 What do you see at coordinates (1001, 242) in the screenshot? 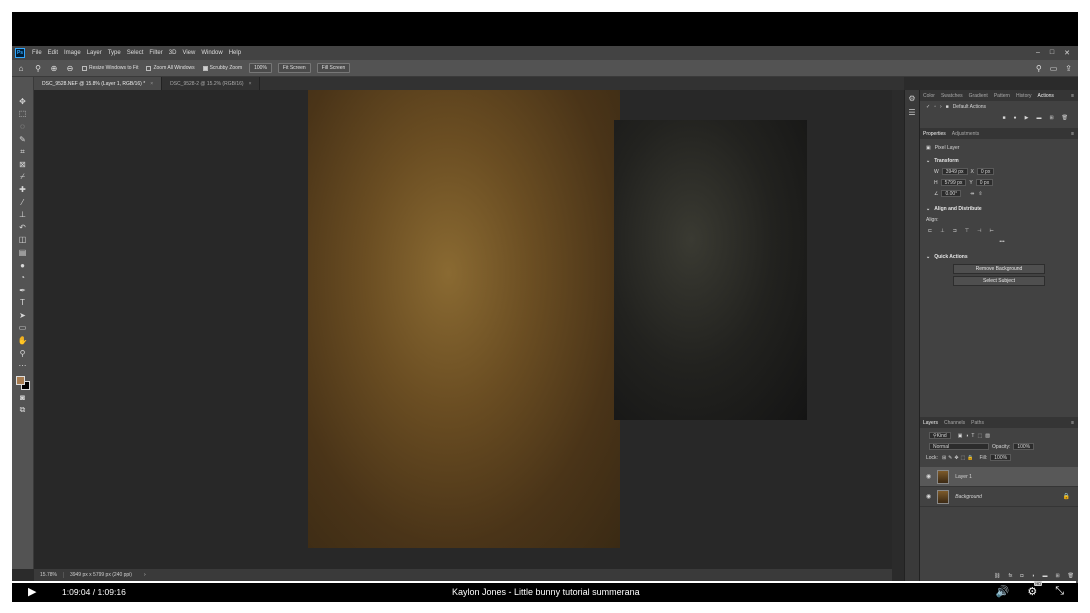
I see `more-options-icon: •••` at bounding box center [1001, 242].